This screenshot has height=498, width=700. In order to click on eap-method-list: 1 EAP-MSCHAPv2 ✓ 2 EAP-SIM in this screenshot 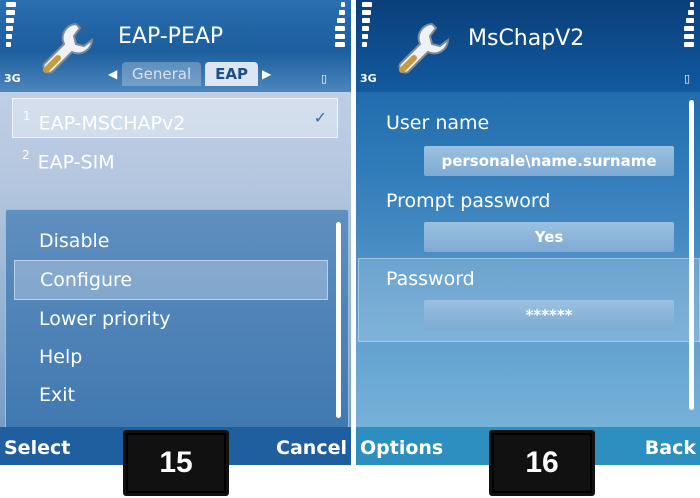, I will do `click(175, 137)`.